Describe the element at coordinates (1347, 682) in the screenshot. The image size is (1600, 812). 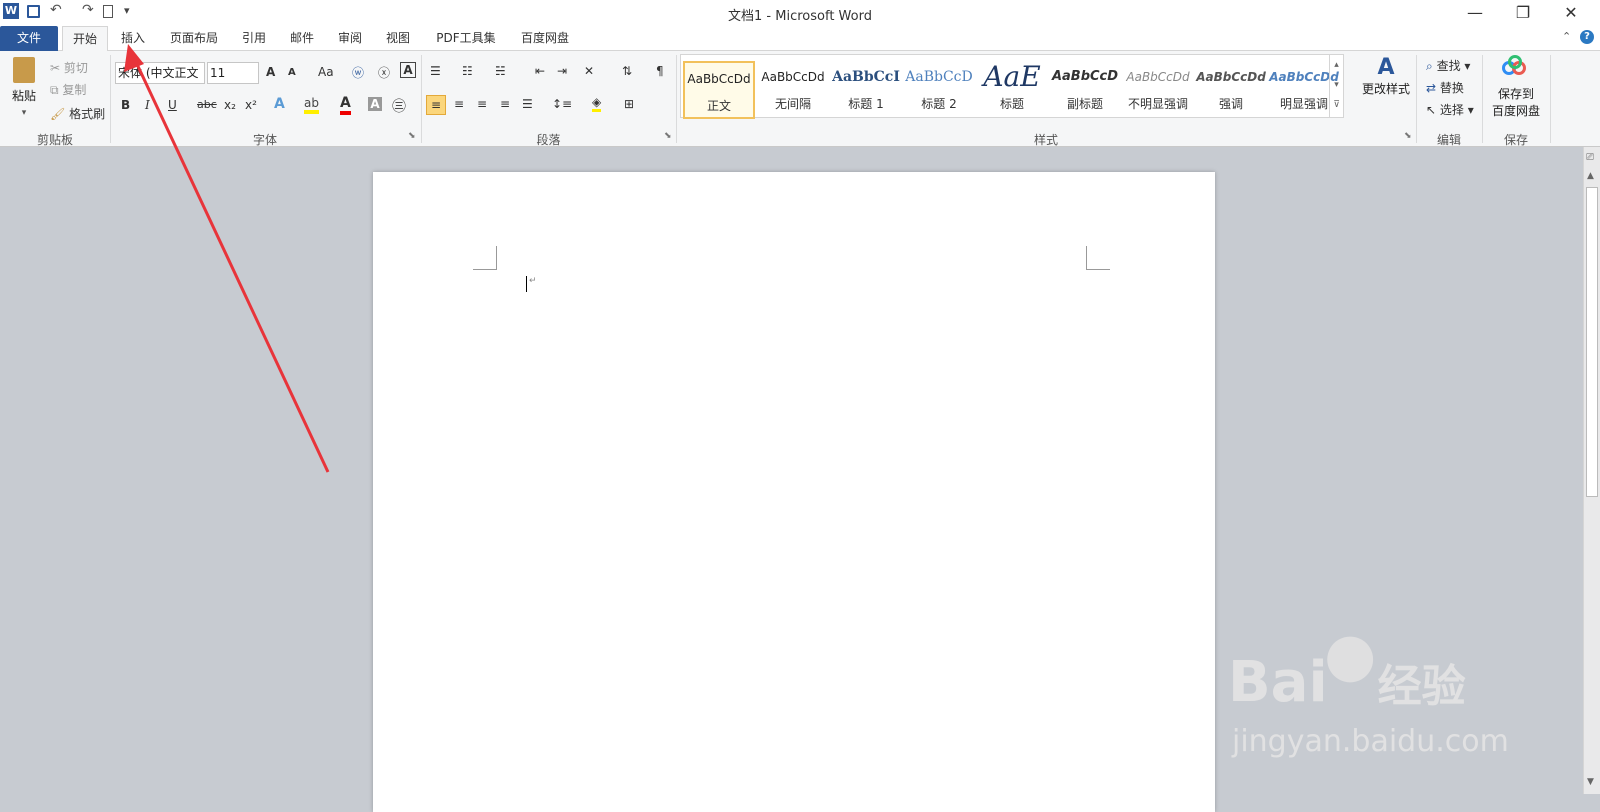
I see `watermark-brand: Bai 经验` at that location.